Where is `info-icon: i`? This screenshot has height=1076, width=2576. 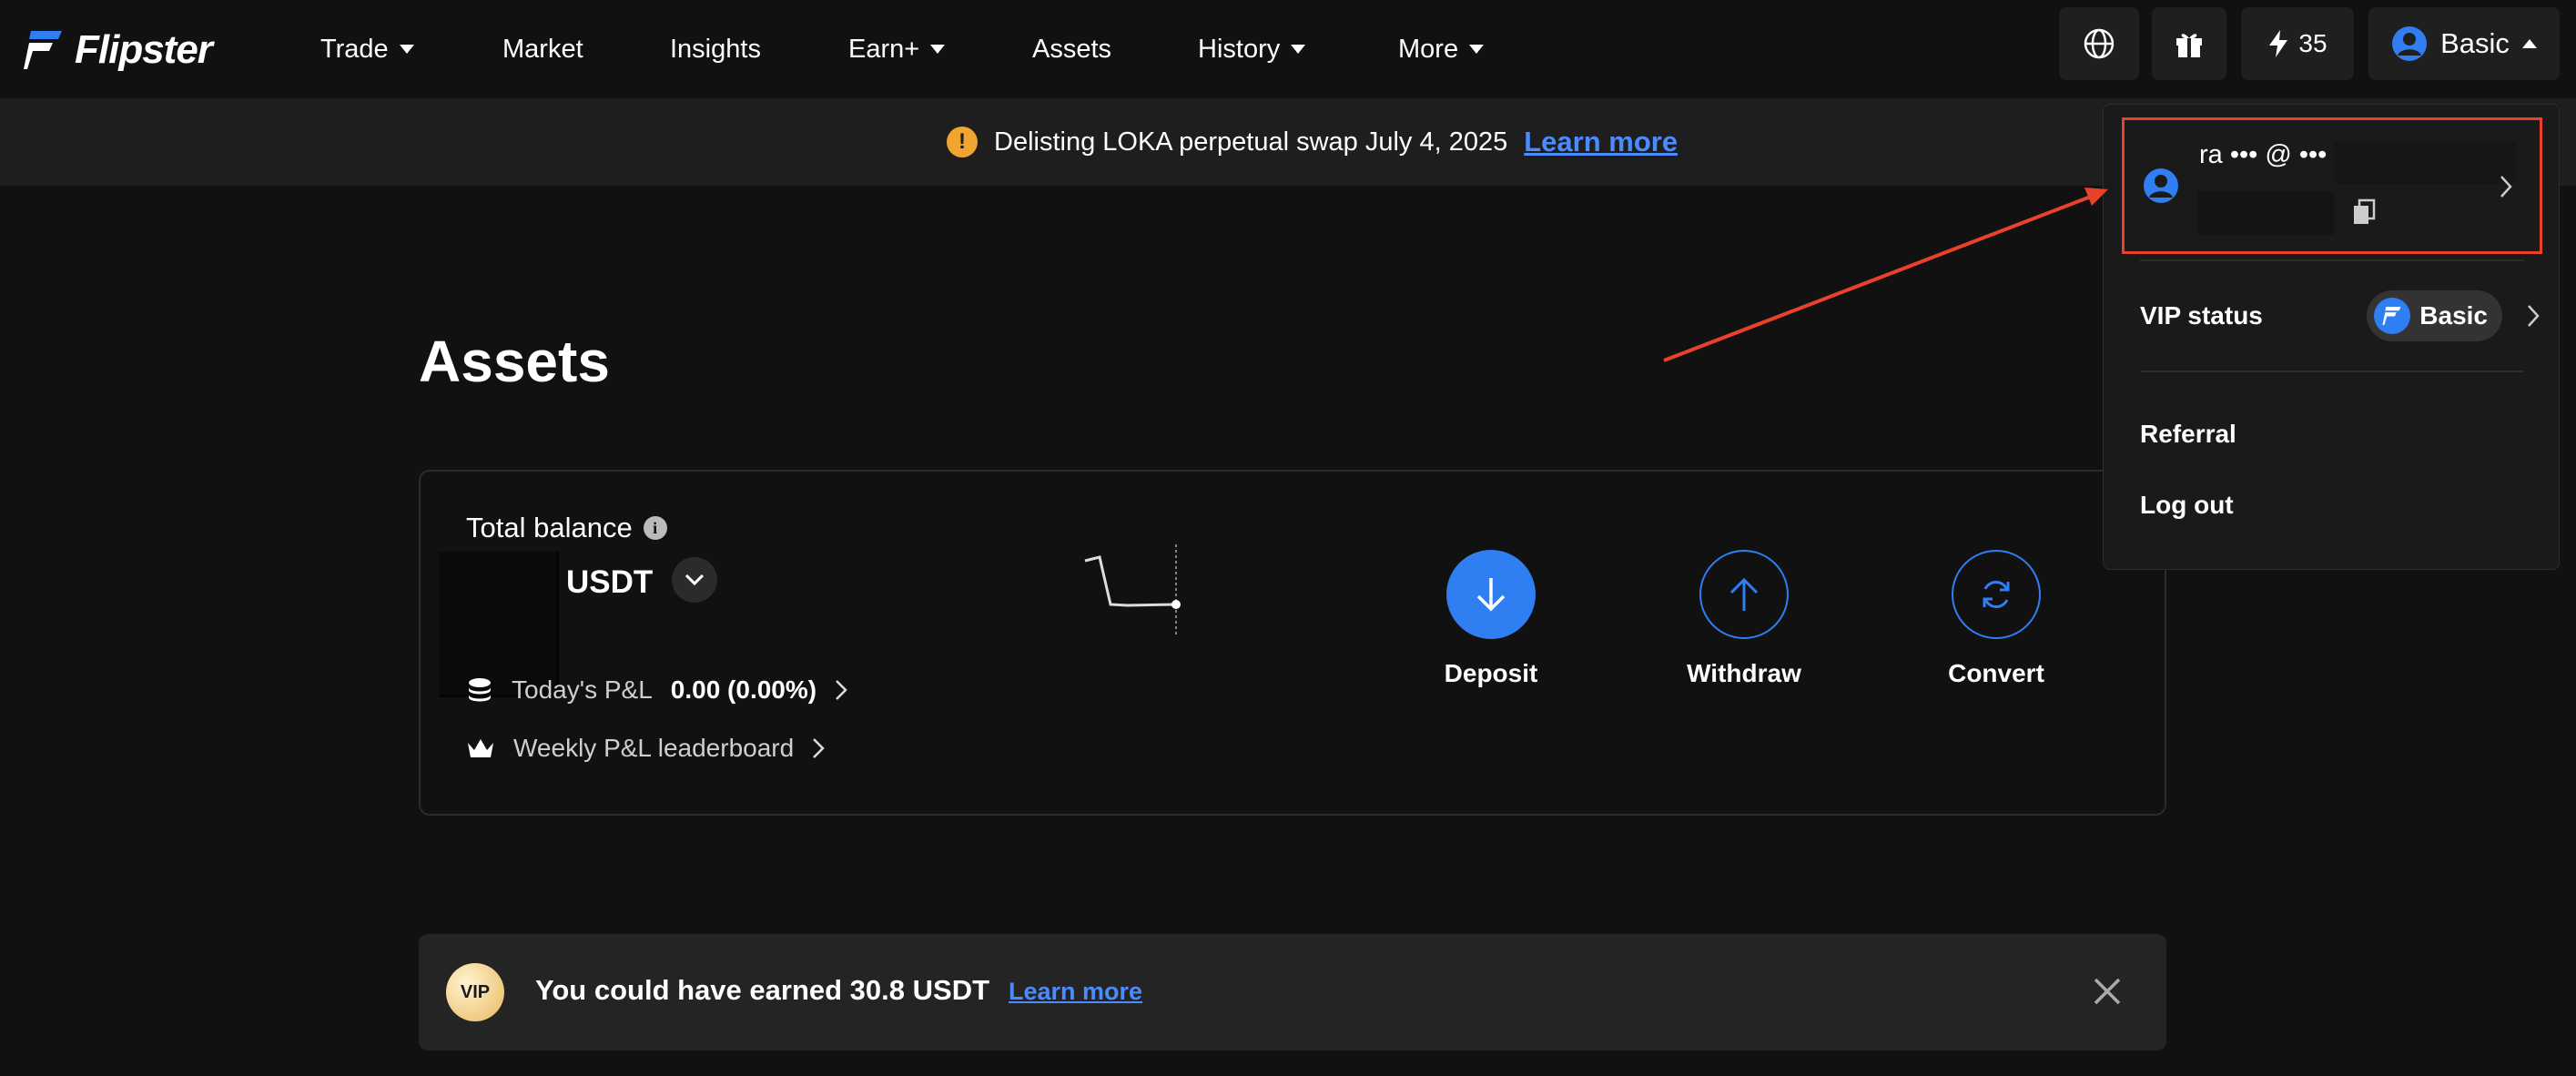 info-icon: i is located at coordinates (655, 528).